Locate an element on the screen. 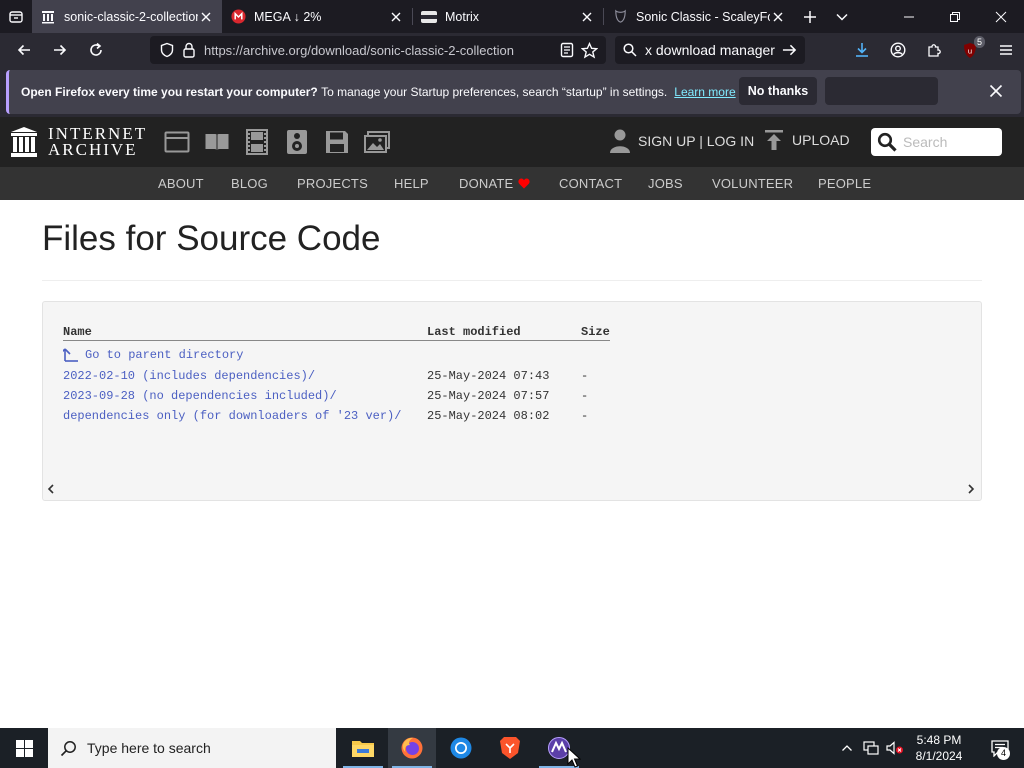 The width and height of the screenshot is (1024, 768). chevron-right-icon is located at coordinates (971, 489).